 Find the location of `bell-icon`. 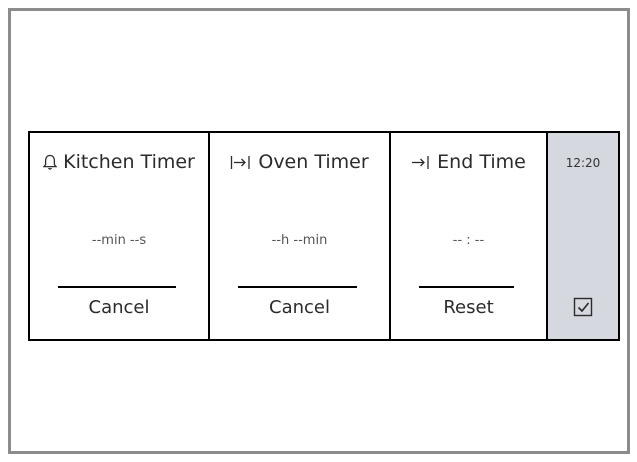

bell-icon is located at coordinates (50, 162).